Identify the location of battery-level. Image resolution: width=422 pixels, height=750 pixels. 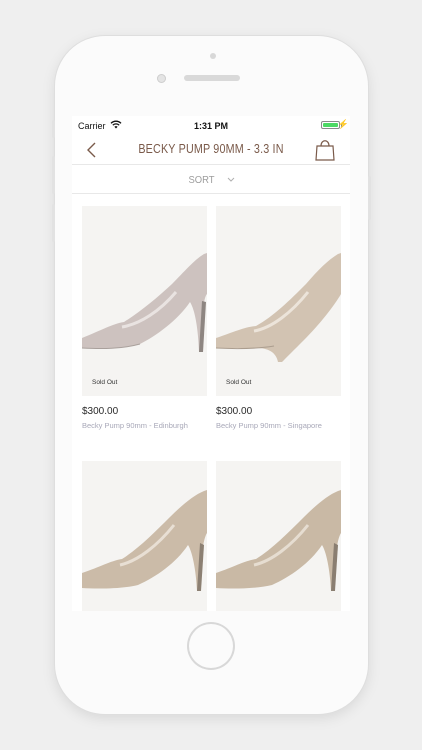
(330, 125).